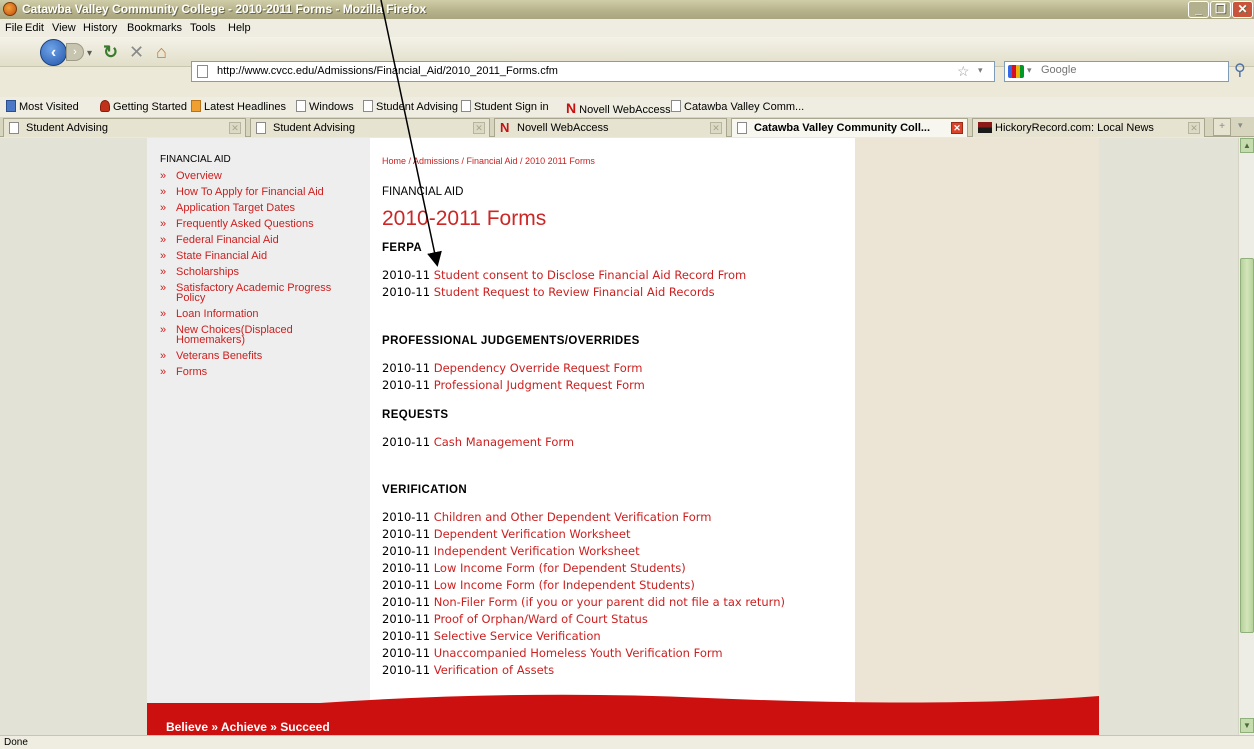 The height and width of the screenshot is (749, 1254). Describe the element at coordinates (248, 727) in the screenshot. I see `footer-motto: Believe » Achieve » Succeed` at that location.